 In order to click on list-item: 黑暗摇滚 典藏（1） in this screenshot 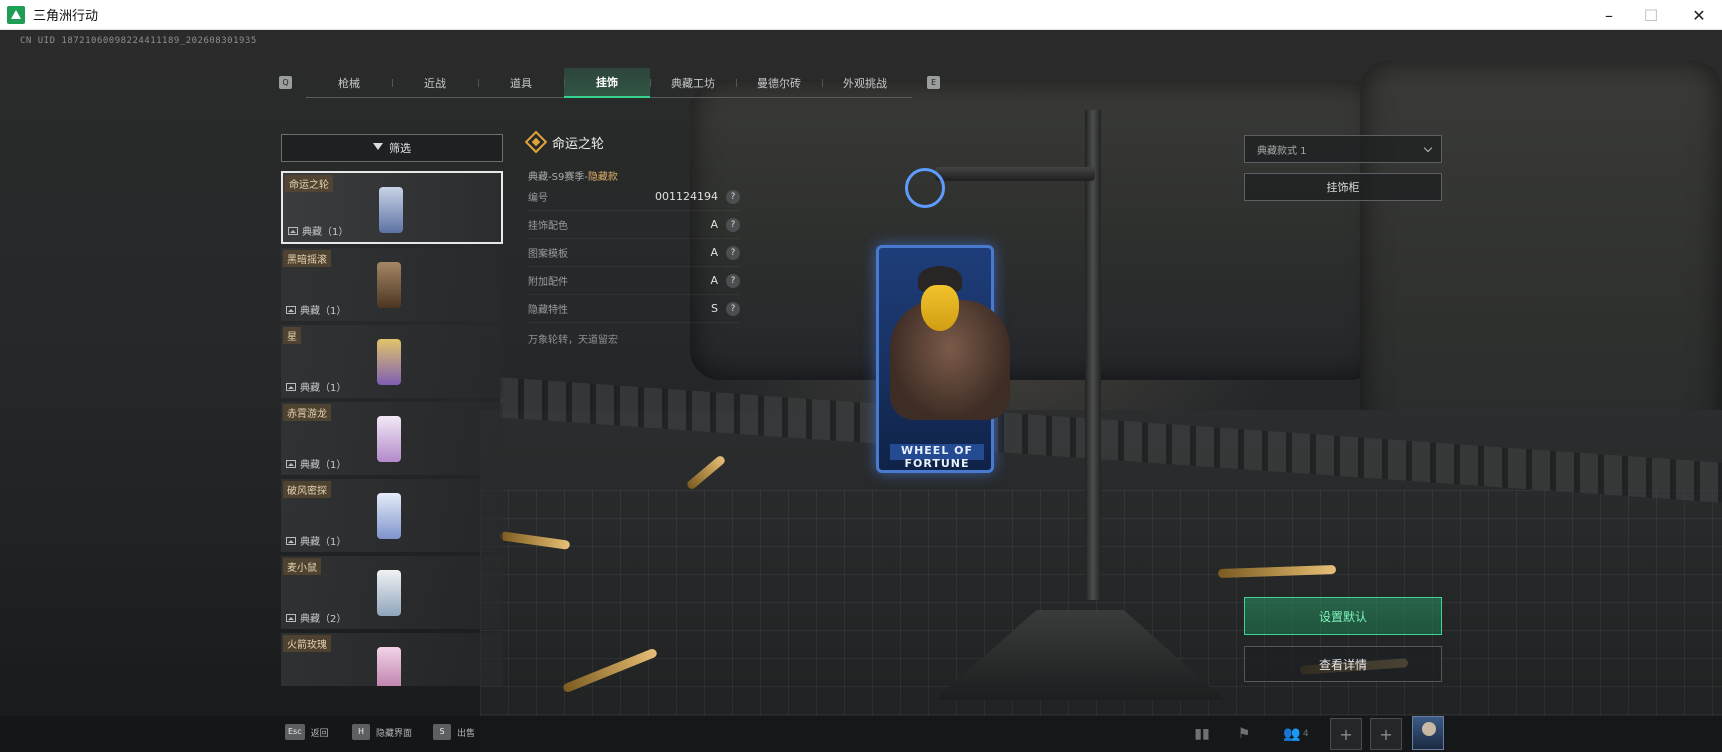, I will do `click(392, 284)`.